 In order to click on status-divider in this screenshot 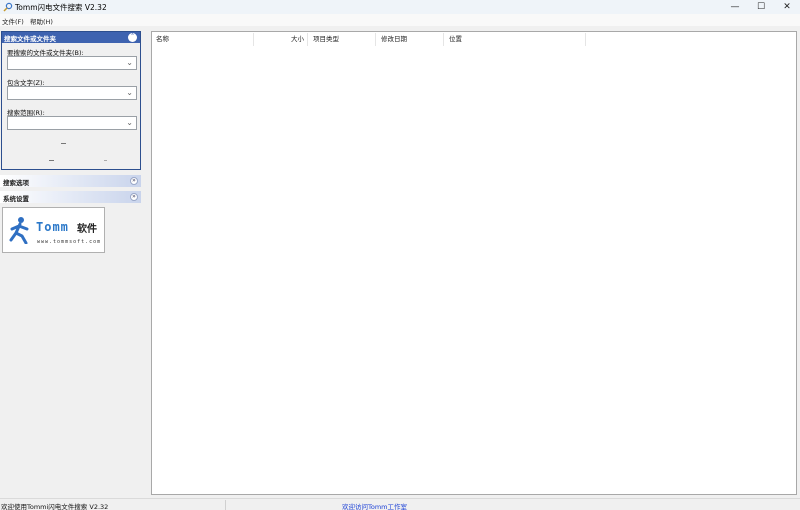, I will do `click(225, 505)`.